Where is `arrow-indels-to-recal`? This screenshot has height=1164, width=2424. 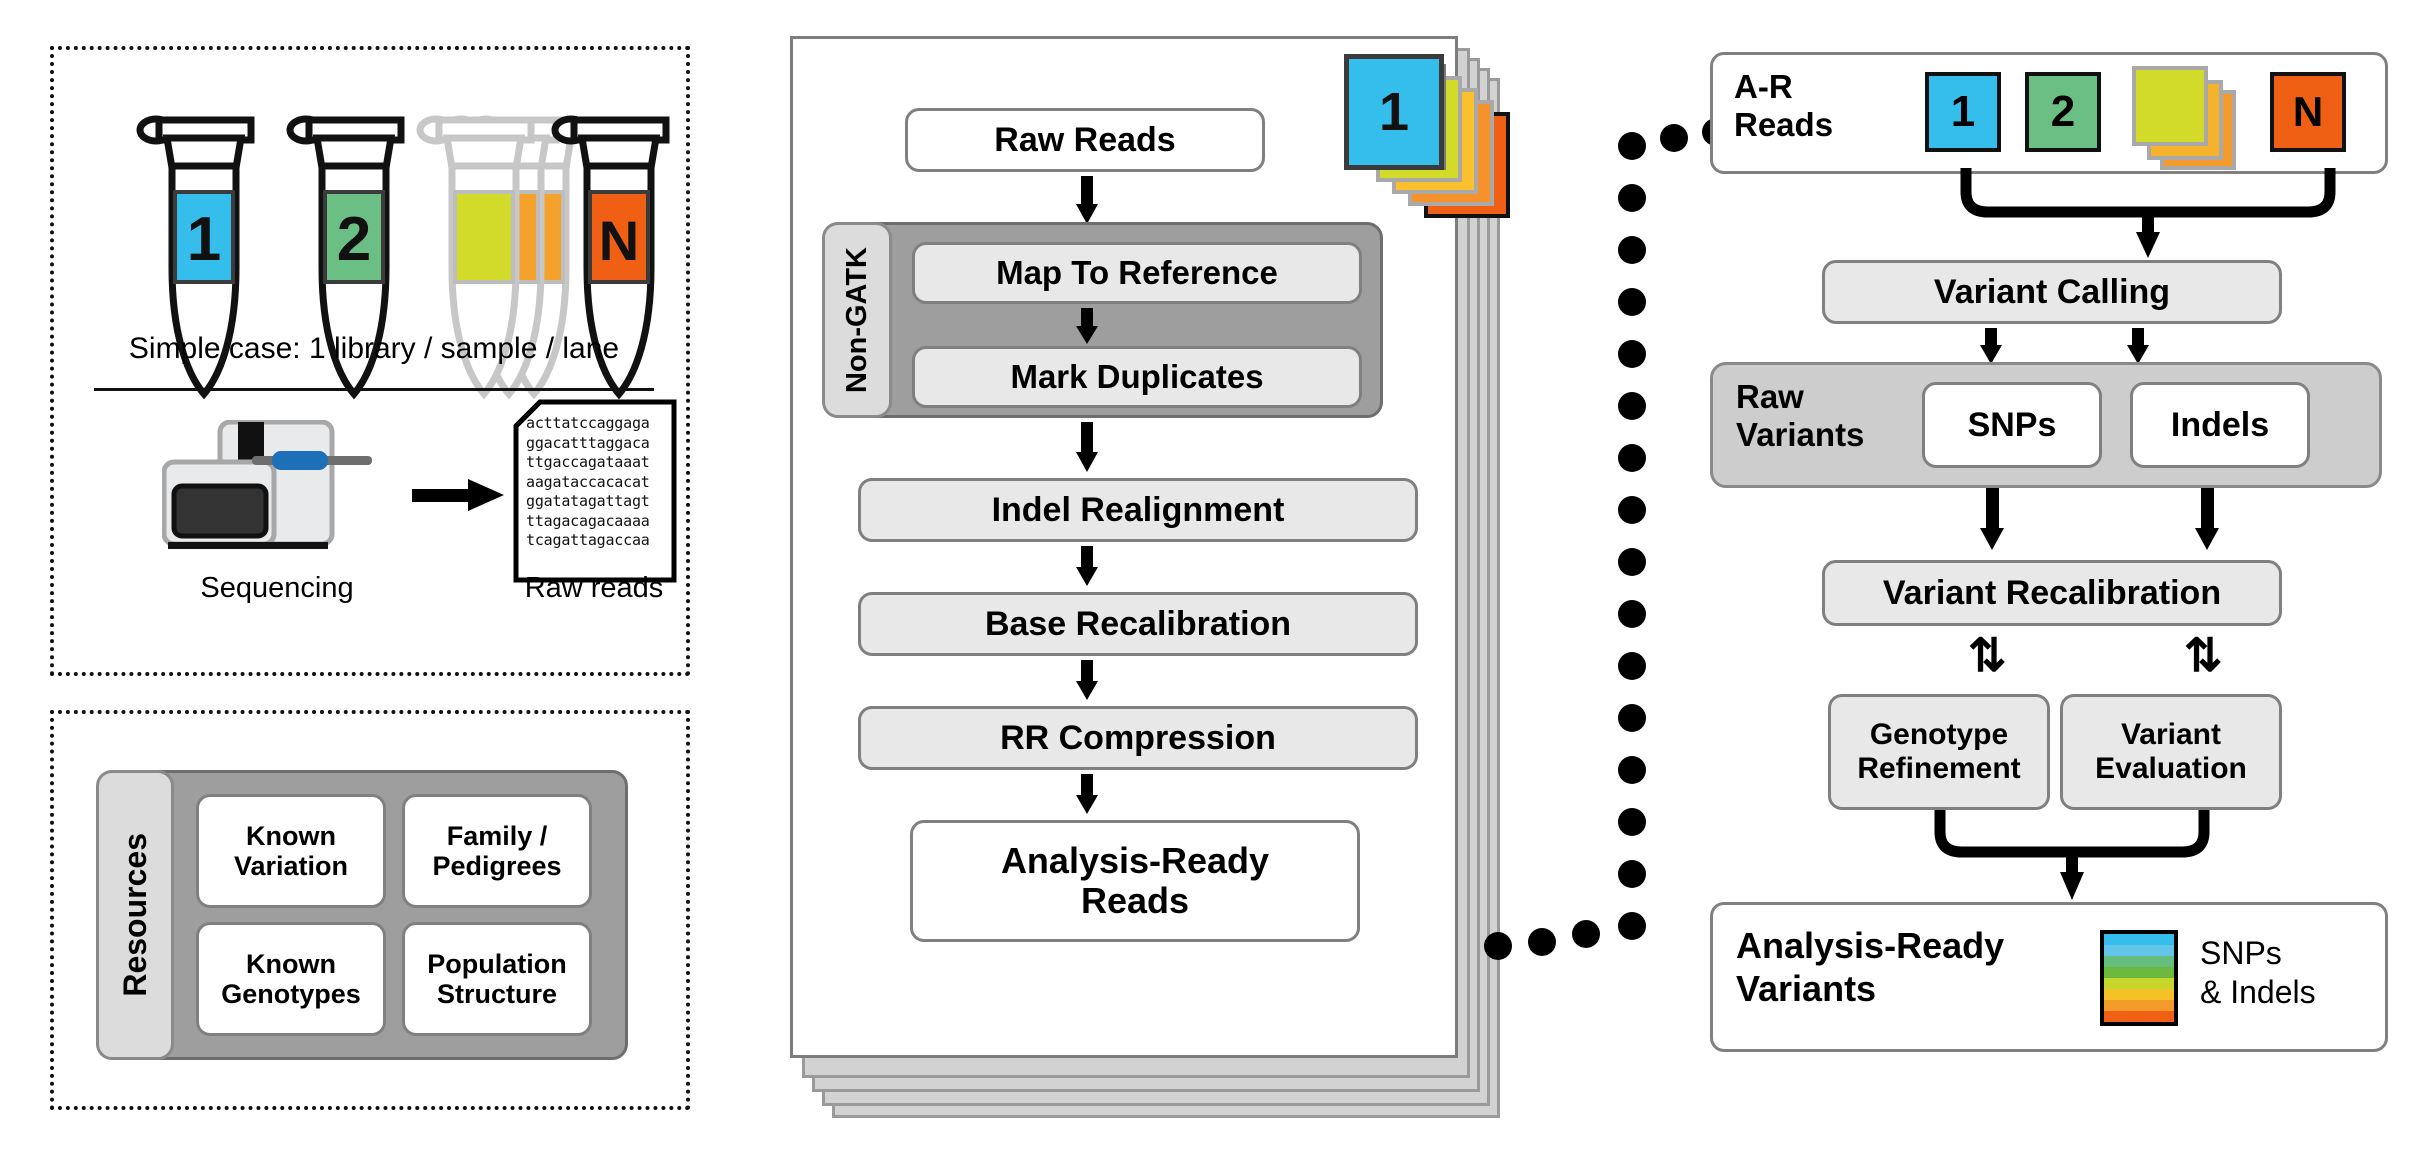 arrow-indels-to-recal is located at coordinates (2207, 521).